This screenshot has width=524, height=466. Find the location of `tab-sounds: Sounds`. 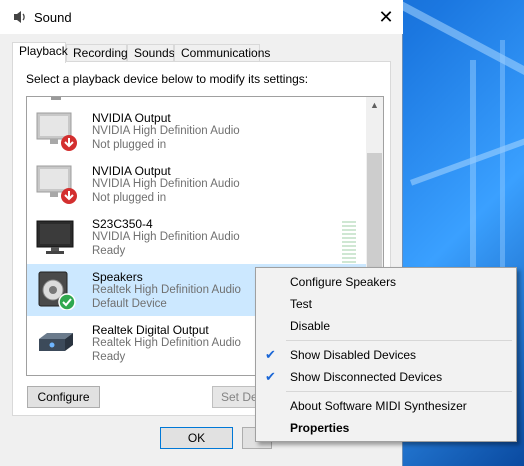

tab-sounds: Sounds is located at coordinates (151, 53).